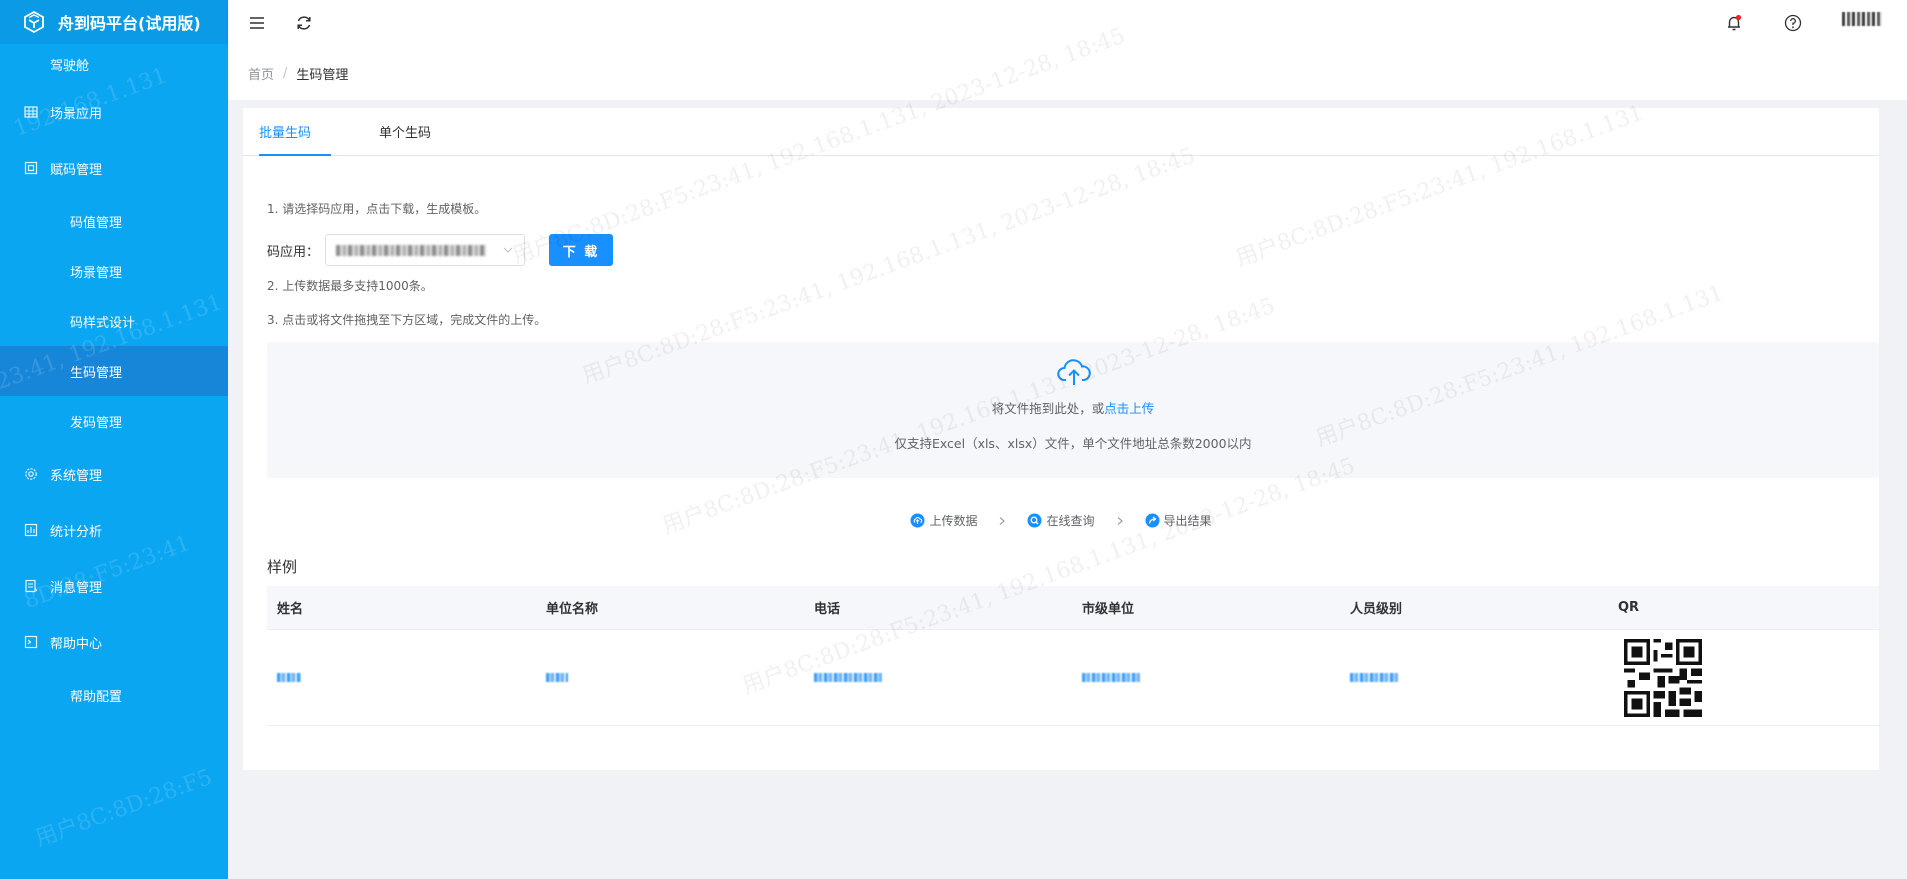 This screenshot has width=1907, height=879. Describe the element at coordinates (76, 588) in the screenshot. I see `sidebar-item-label: 消息管理` at that location.